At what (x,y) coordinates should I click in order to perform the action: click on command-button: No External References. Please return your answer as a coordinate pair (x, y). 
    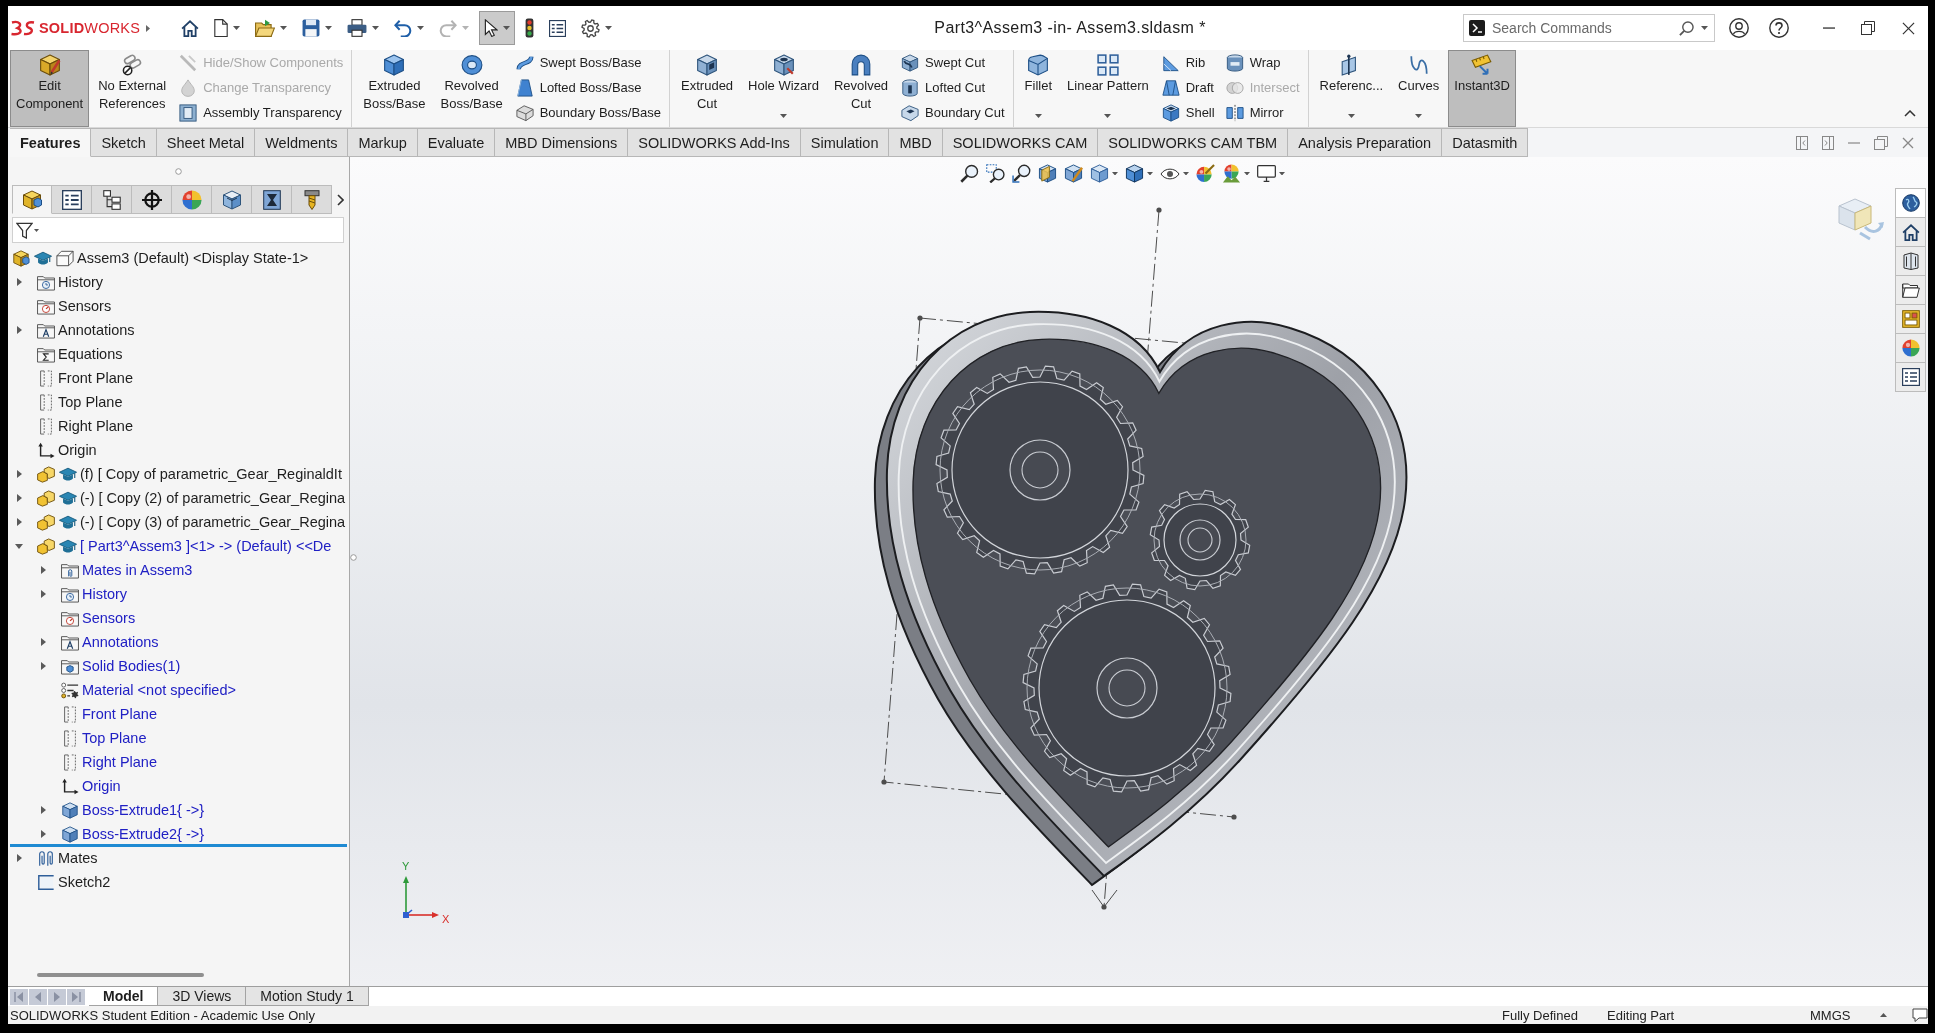
    Looking at the image, I should click on (132, 88).